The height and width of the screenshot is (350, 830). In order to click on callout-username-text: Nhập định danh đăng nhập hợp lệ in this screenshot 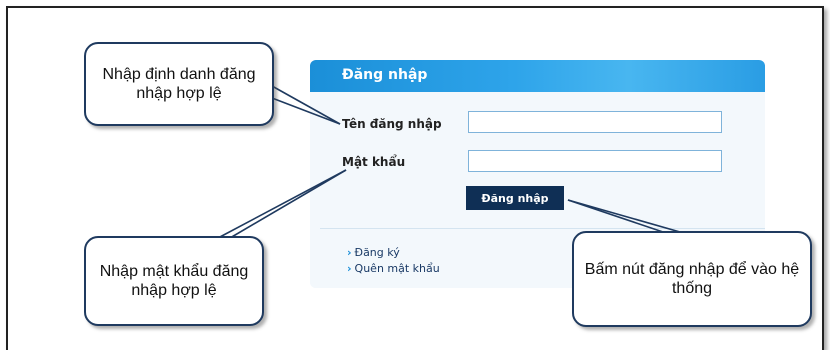, I will do `click(179, 84)`.